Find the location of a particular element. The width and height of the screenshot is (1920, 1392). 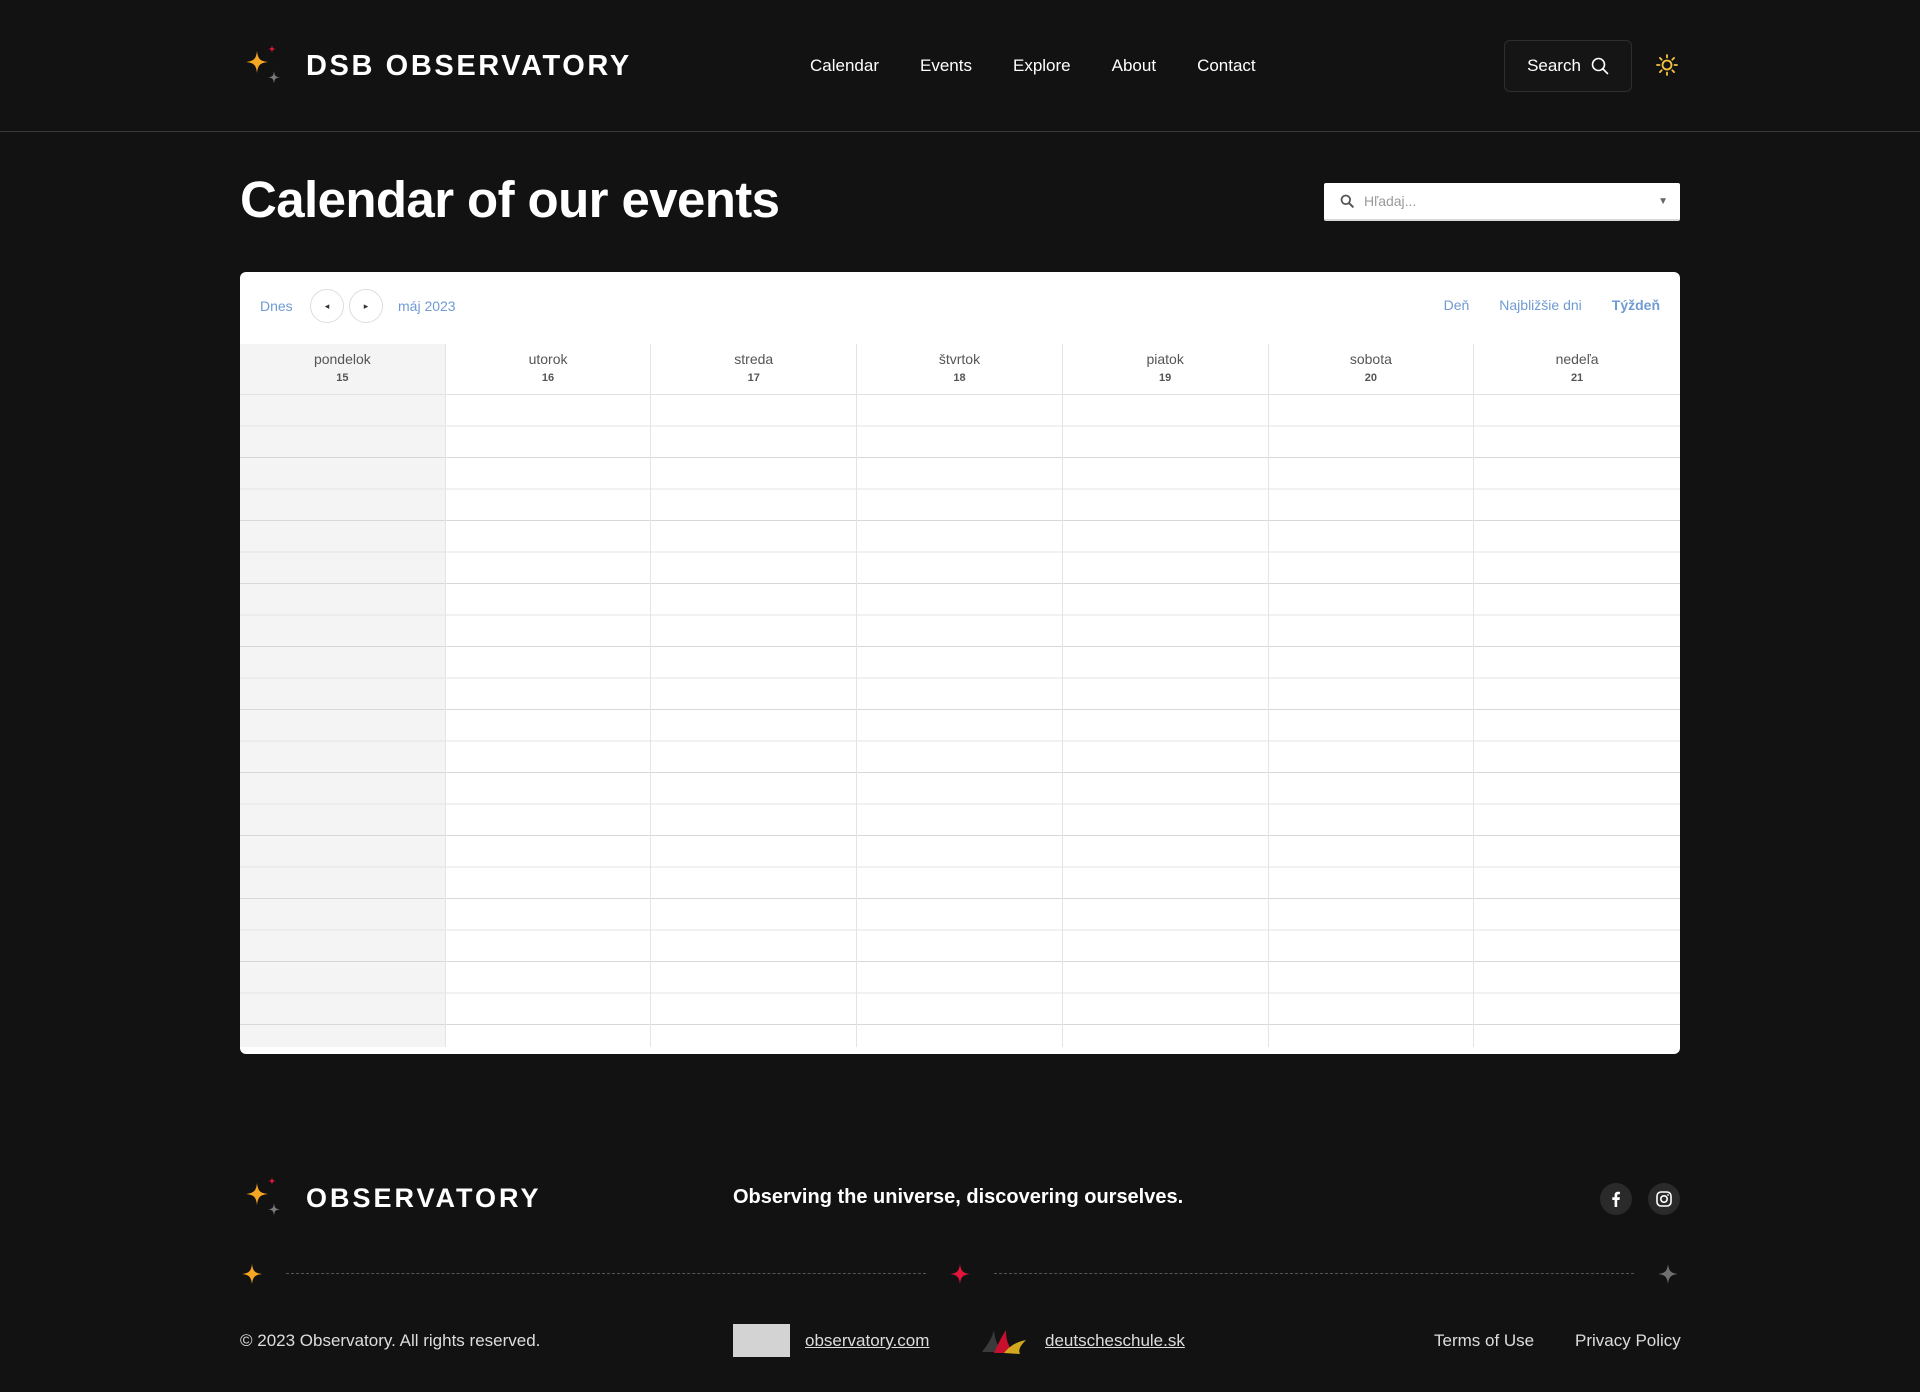

main-nav: Calendar Events Explore About Contact is located at coordinates (1053, 66).